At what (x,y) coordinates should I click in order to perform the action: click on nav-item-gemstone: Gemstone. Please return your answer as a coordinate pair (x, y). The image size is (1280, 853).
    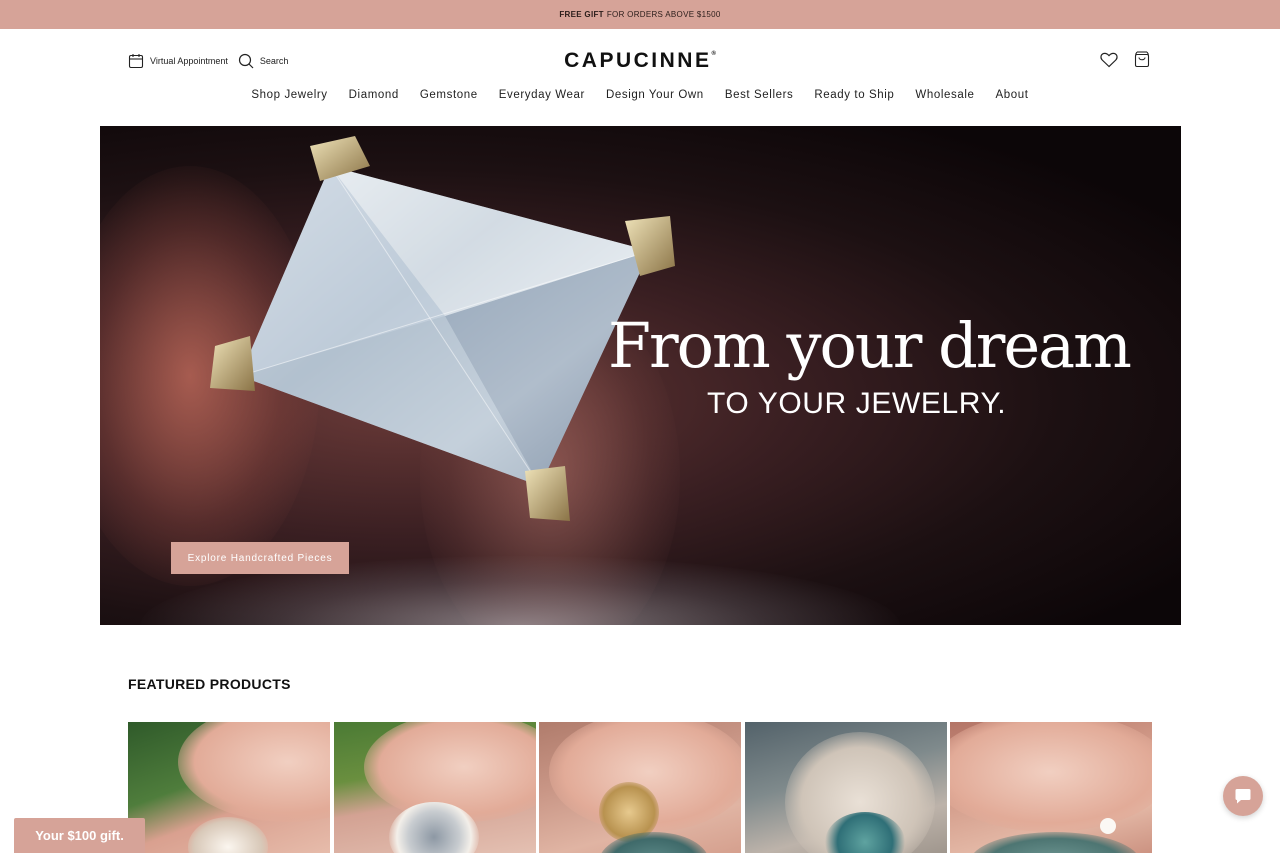
    Looking at the image, I should click on (449, 95).